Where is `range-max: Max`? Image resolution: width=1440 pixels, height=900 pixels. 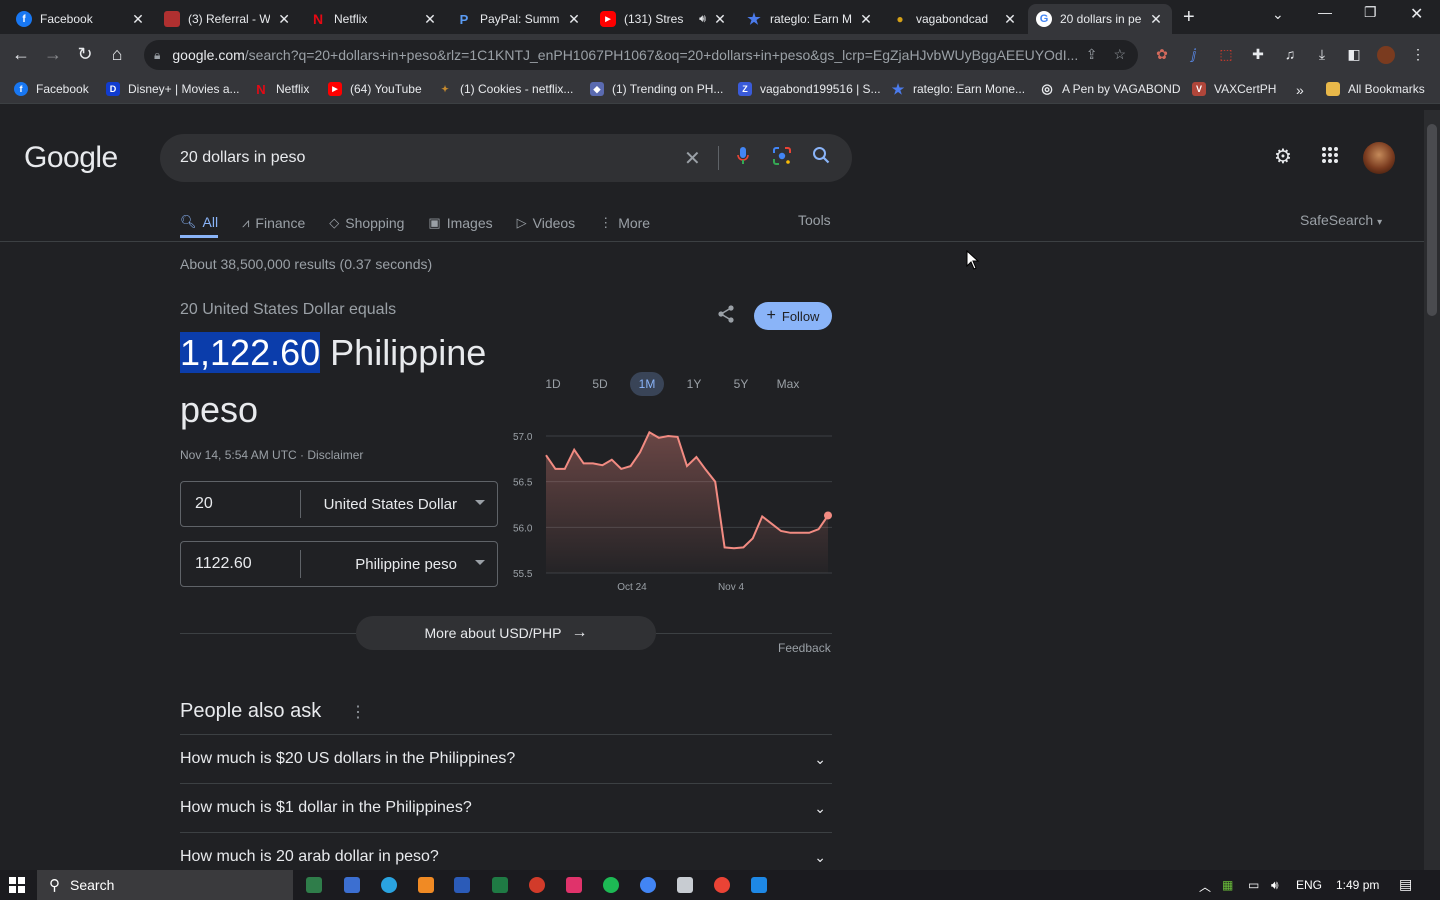 range-max: Max is located at coordinates (788, 384).